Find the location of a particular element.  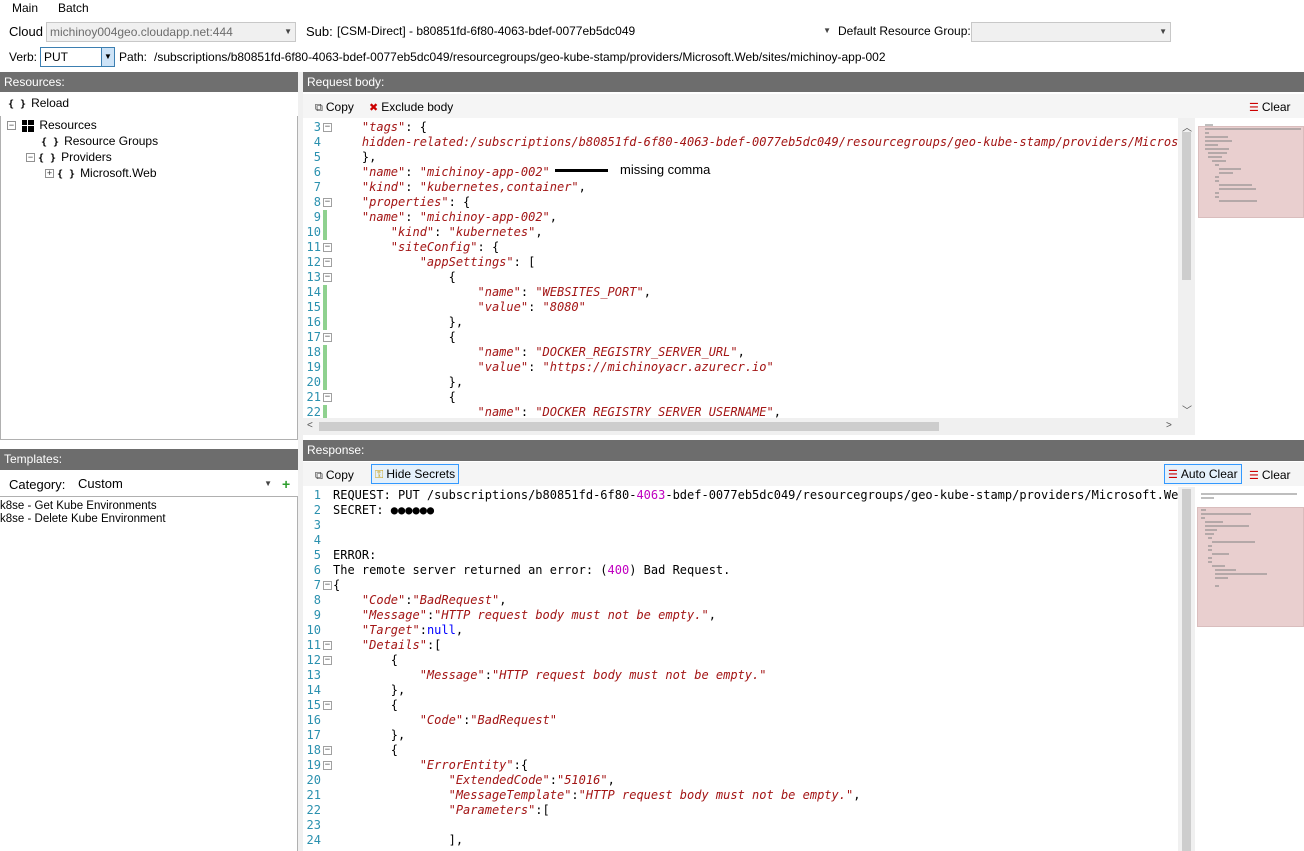

request-horizontal-scrollbar: < > is located at coordinates (740, 426).